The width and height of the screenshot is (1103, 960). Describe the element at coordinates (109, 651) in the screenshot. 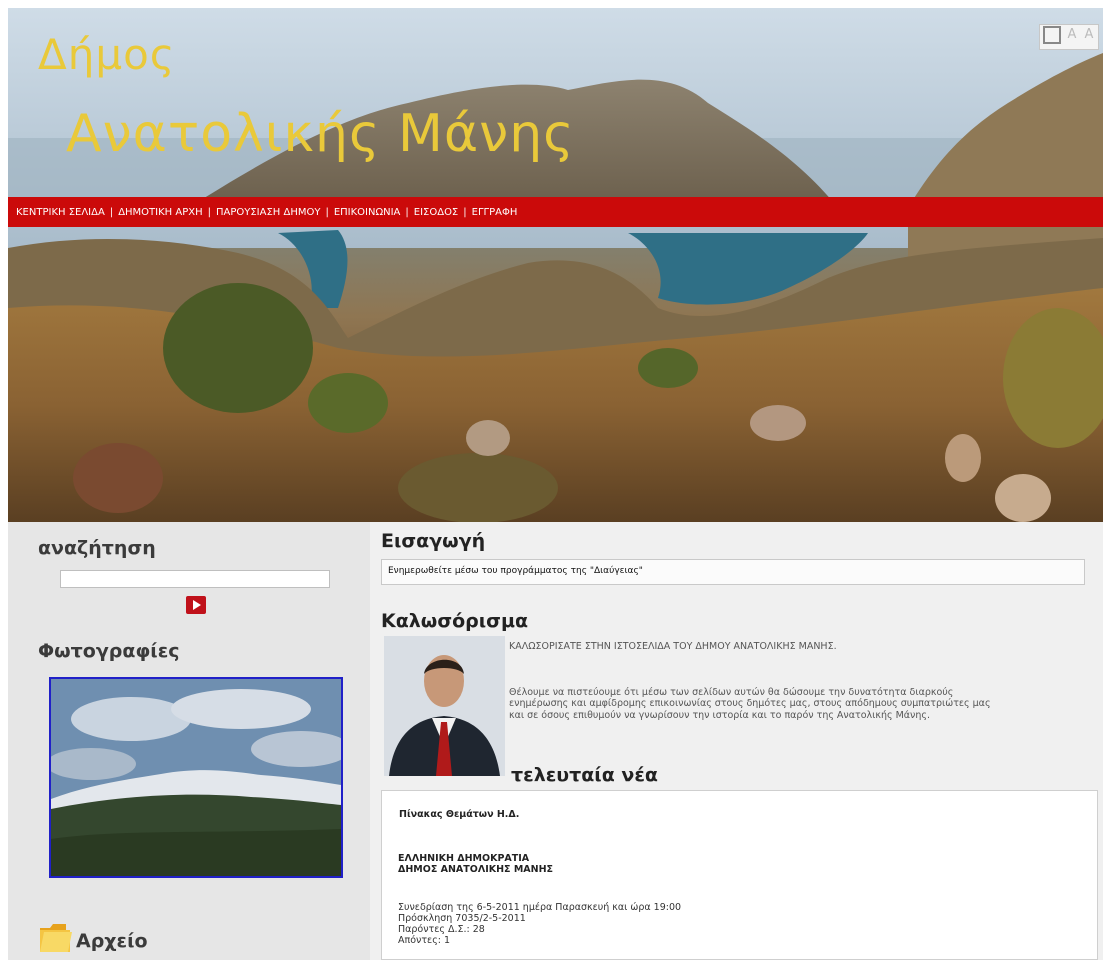

I see `photos-heading: Φωτογραφίες` at that location.